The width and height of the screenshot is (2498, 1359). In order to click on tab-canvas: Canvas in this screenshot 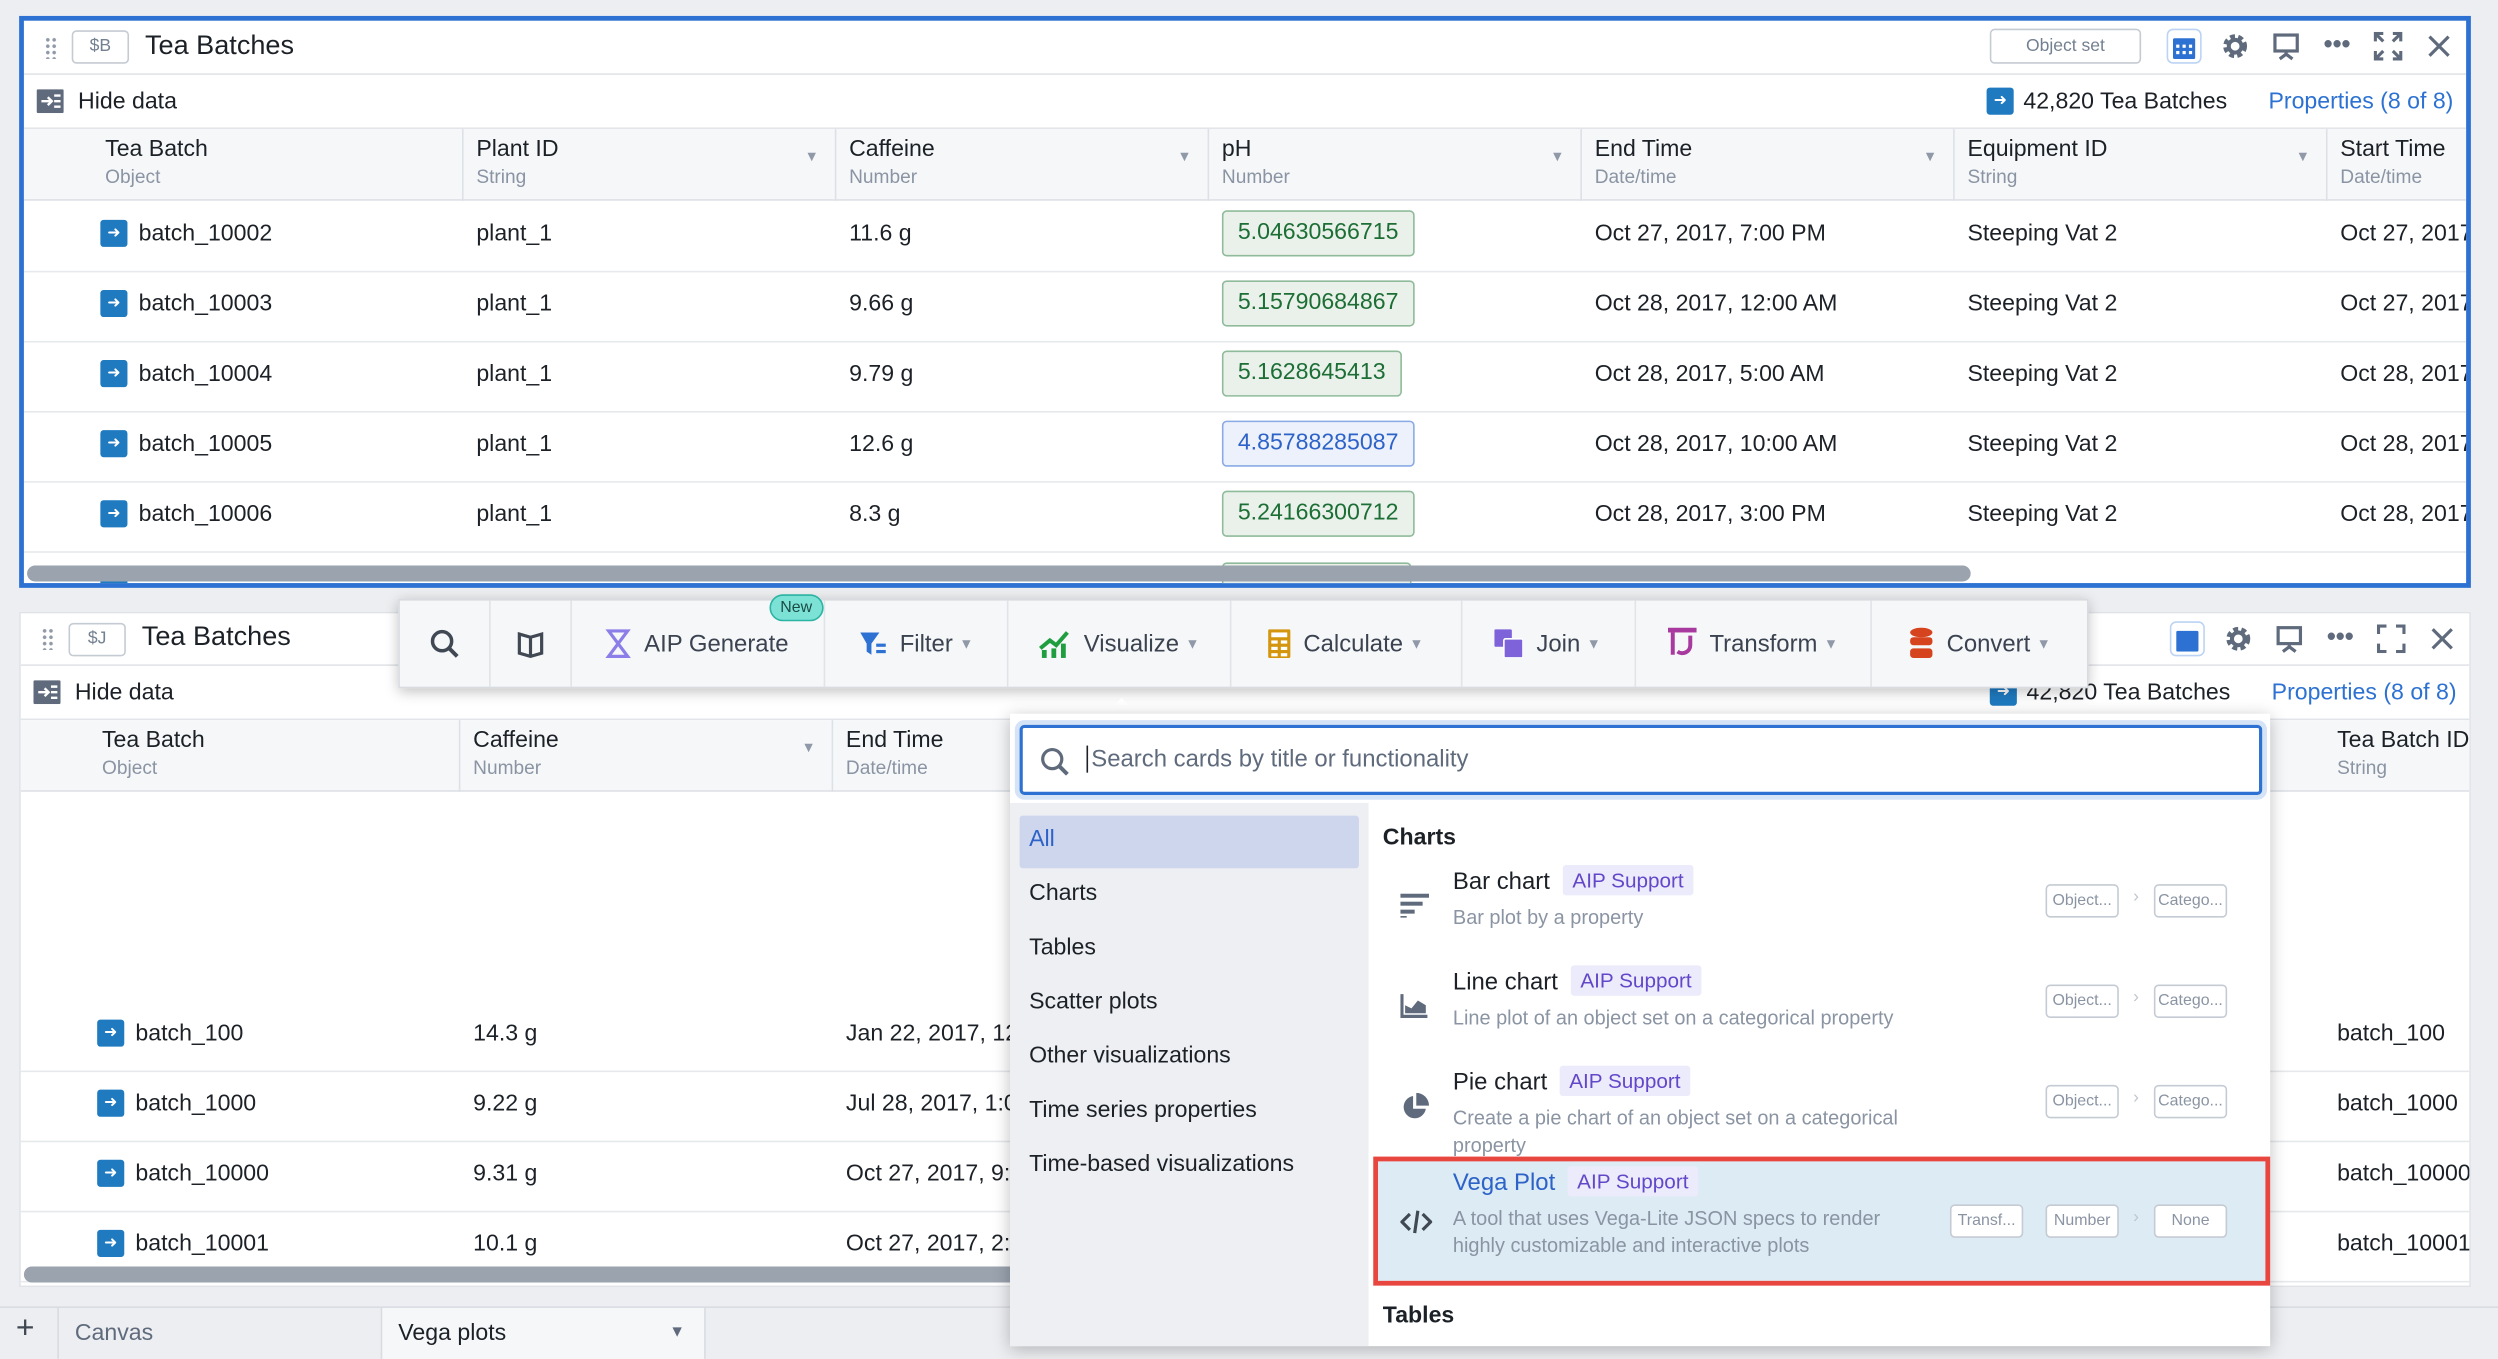, I will do `click(221, 1333)`.